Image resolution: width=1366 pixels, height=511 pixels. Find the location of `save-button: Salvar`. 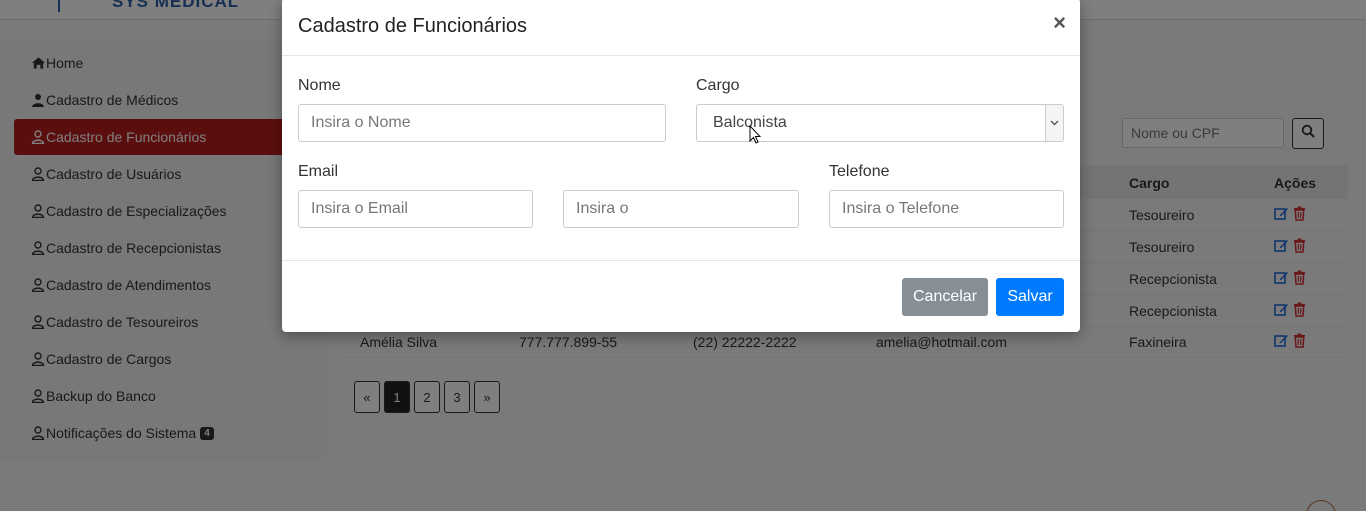

save-button: Salvar is located at coordinates (1030, 297).